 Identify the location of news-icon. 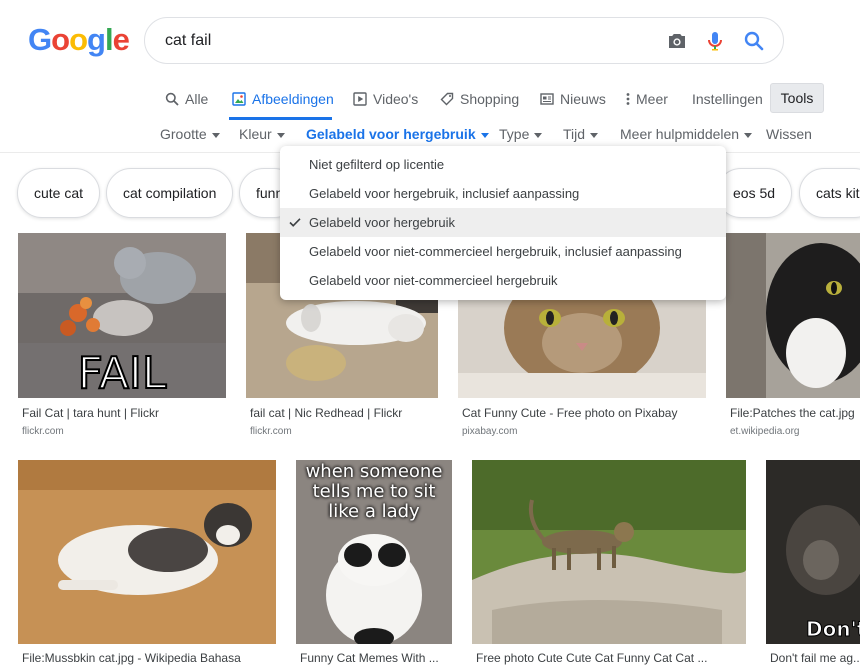
(547, 99).